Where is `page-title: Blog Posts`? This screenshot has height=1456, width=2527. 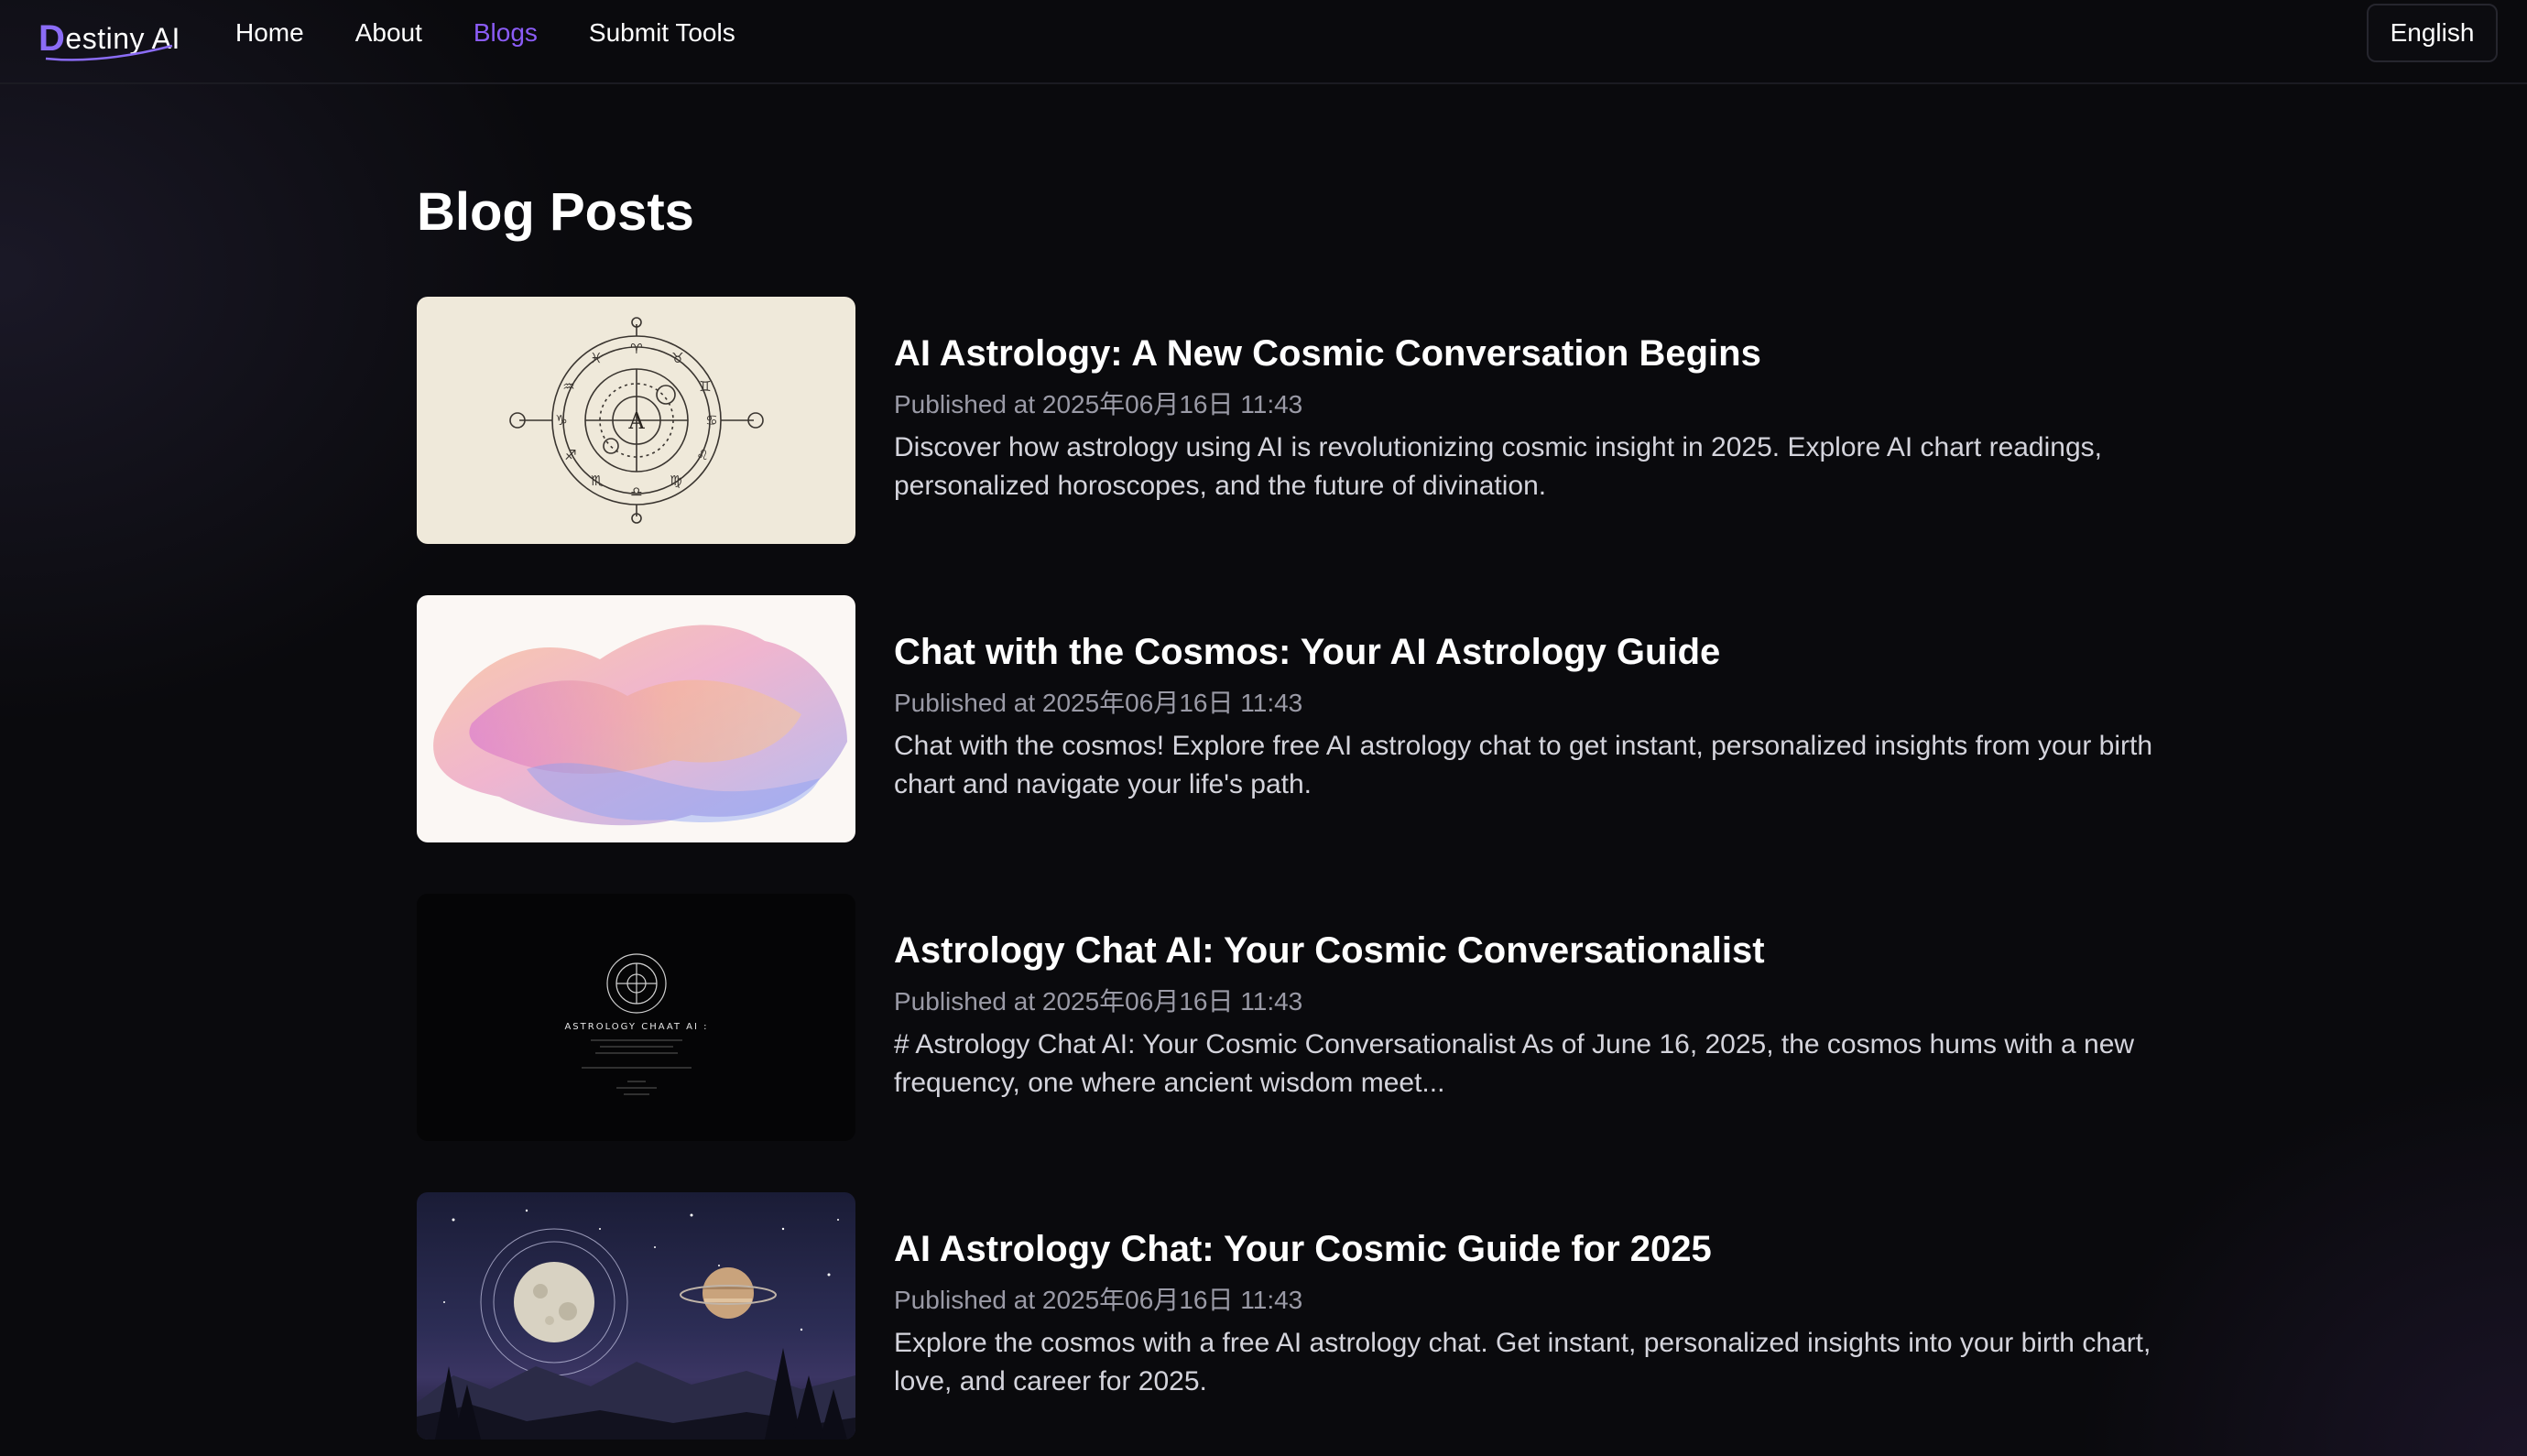
page-title: Blog Posts is located at coordinates (555, 212).